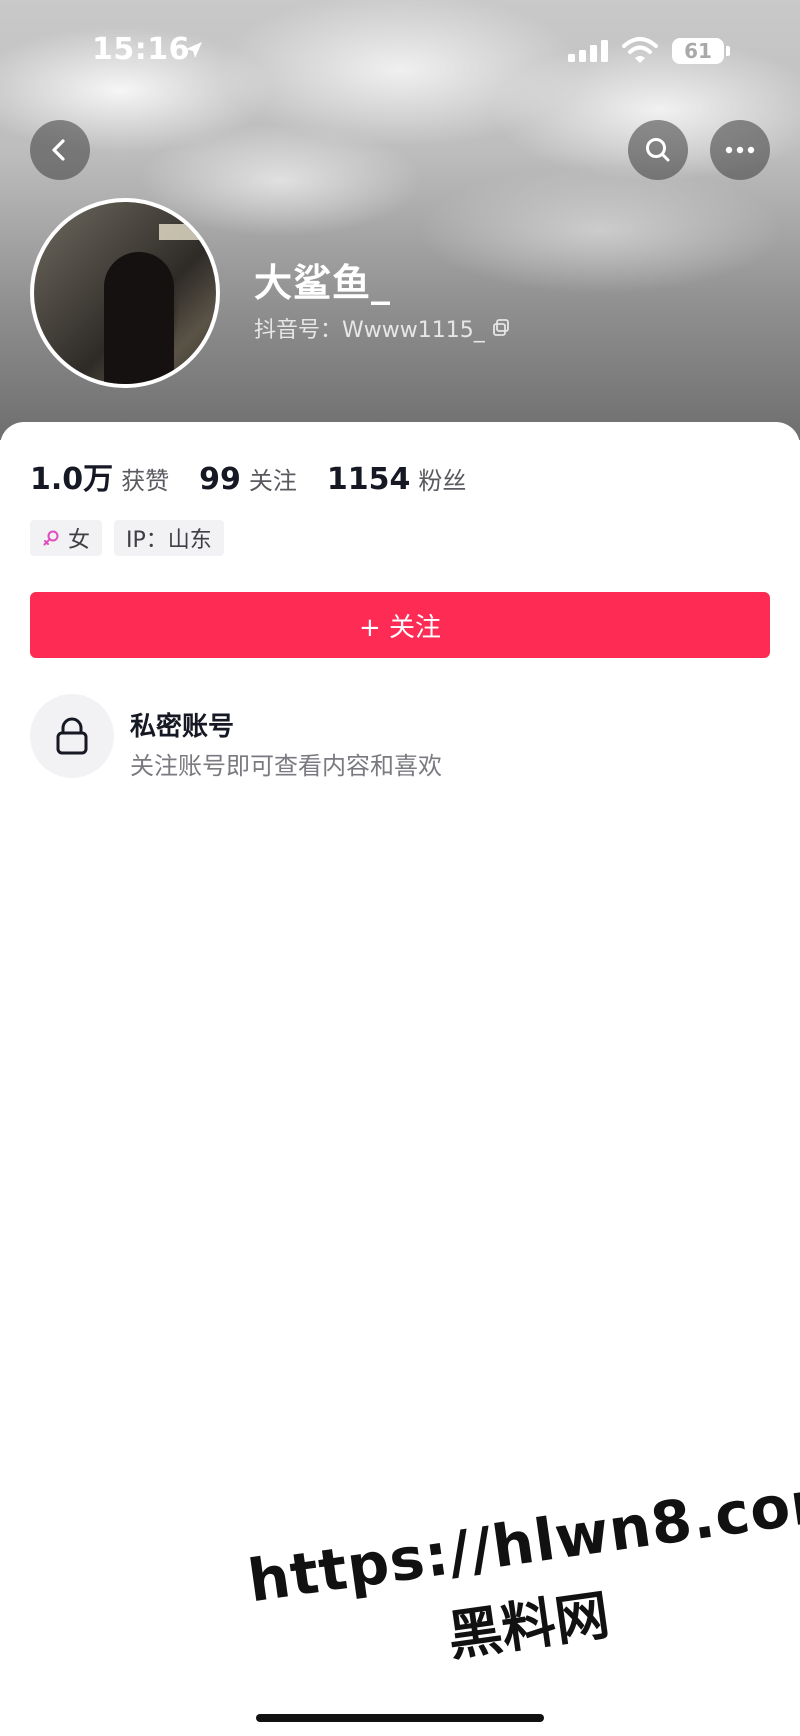 The image size is (800, 1736). Describe the element at coordinates (179, 232) in the screenshot. I see `avatar-photo-light` at that location.